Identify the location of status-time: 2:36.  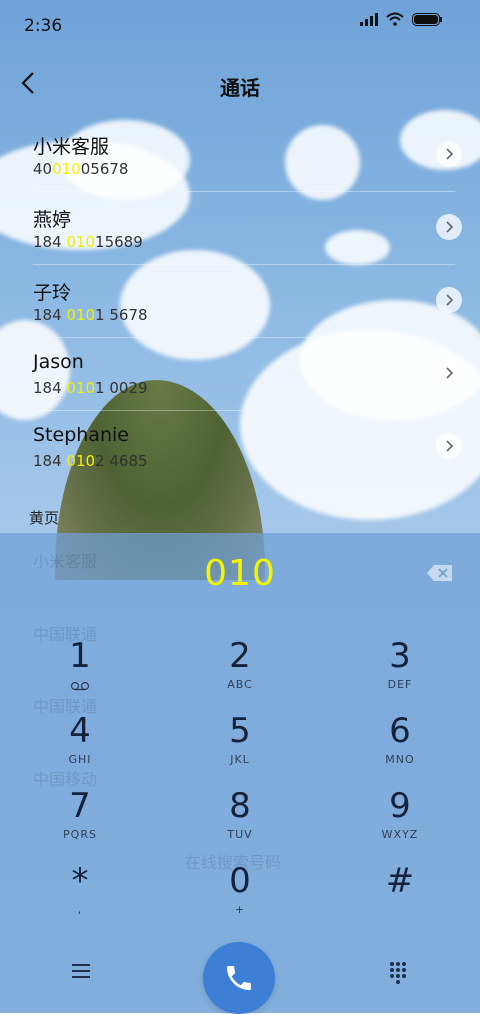
(43, 26).